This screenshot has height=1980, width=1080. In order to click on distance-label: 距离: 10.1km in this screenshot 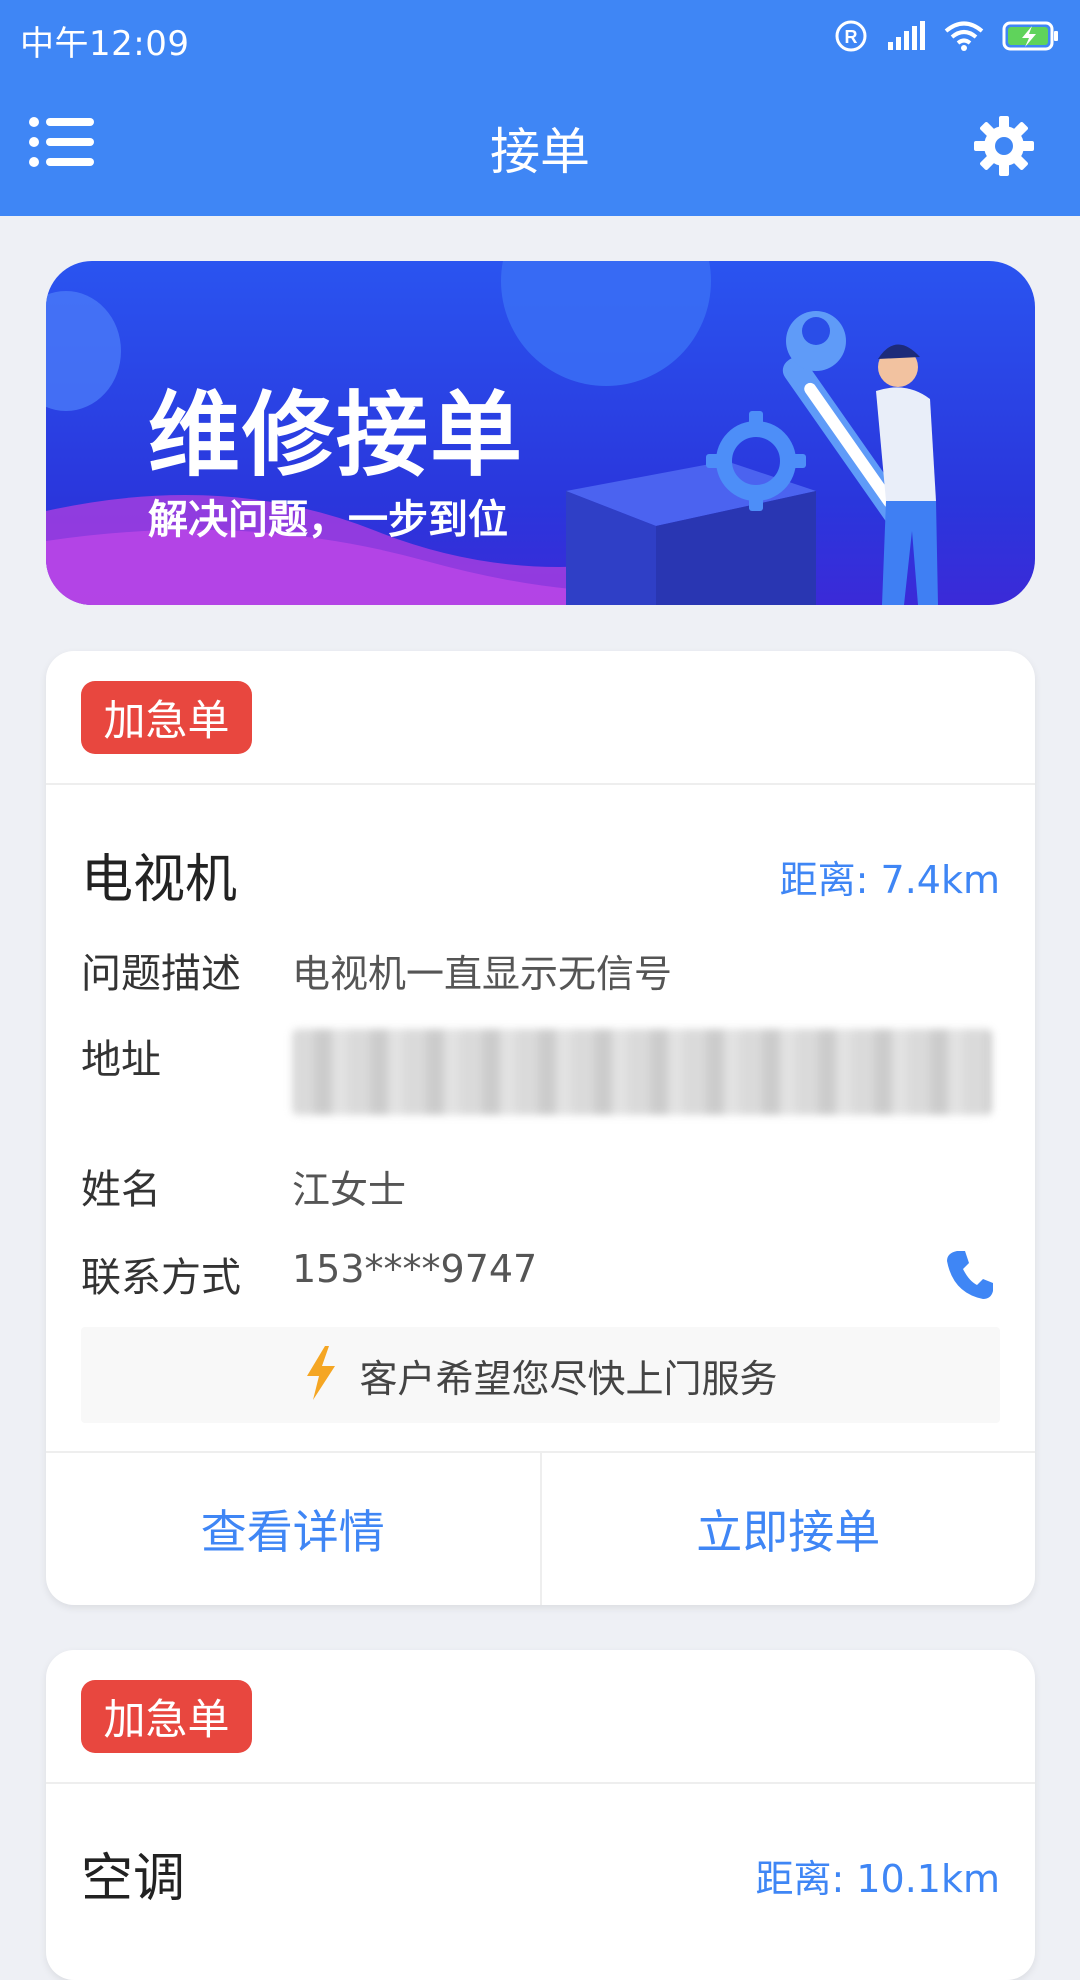, I will do `click(877, 1879)`.